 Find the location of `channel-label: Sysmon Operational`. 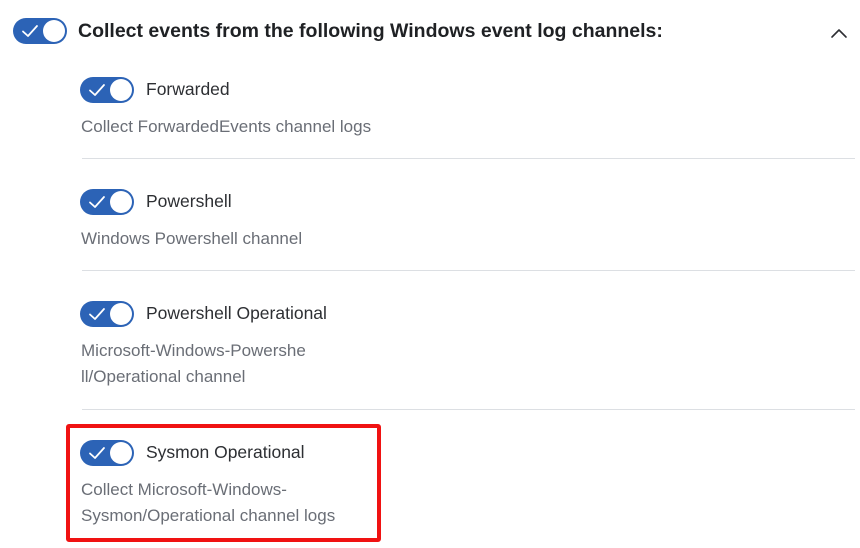

channel-label: Sysmon Operational is located at coordinates (225, 452).